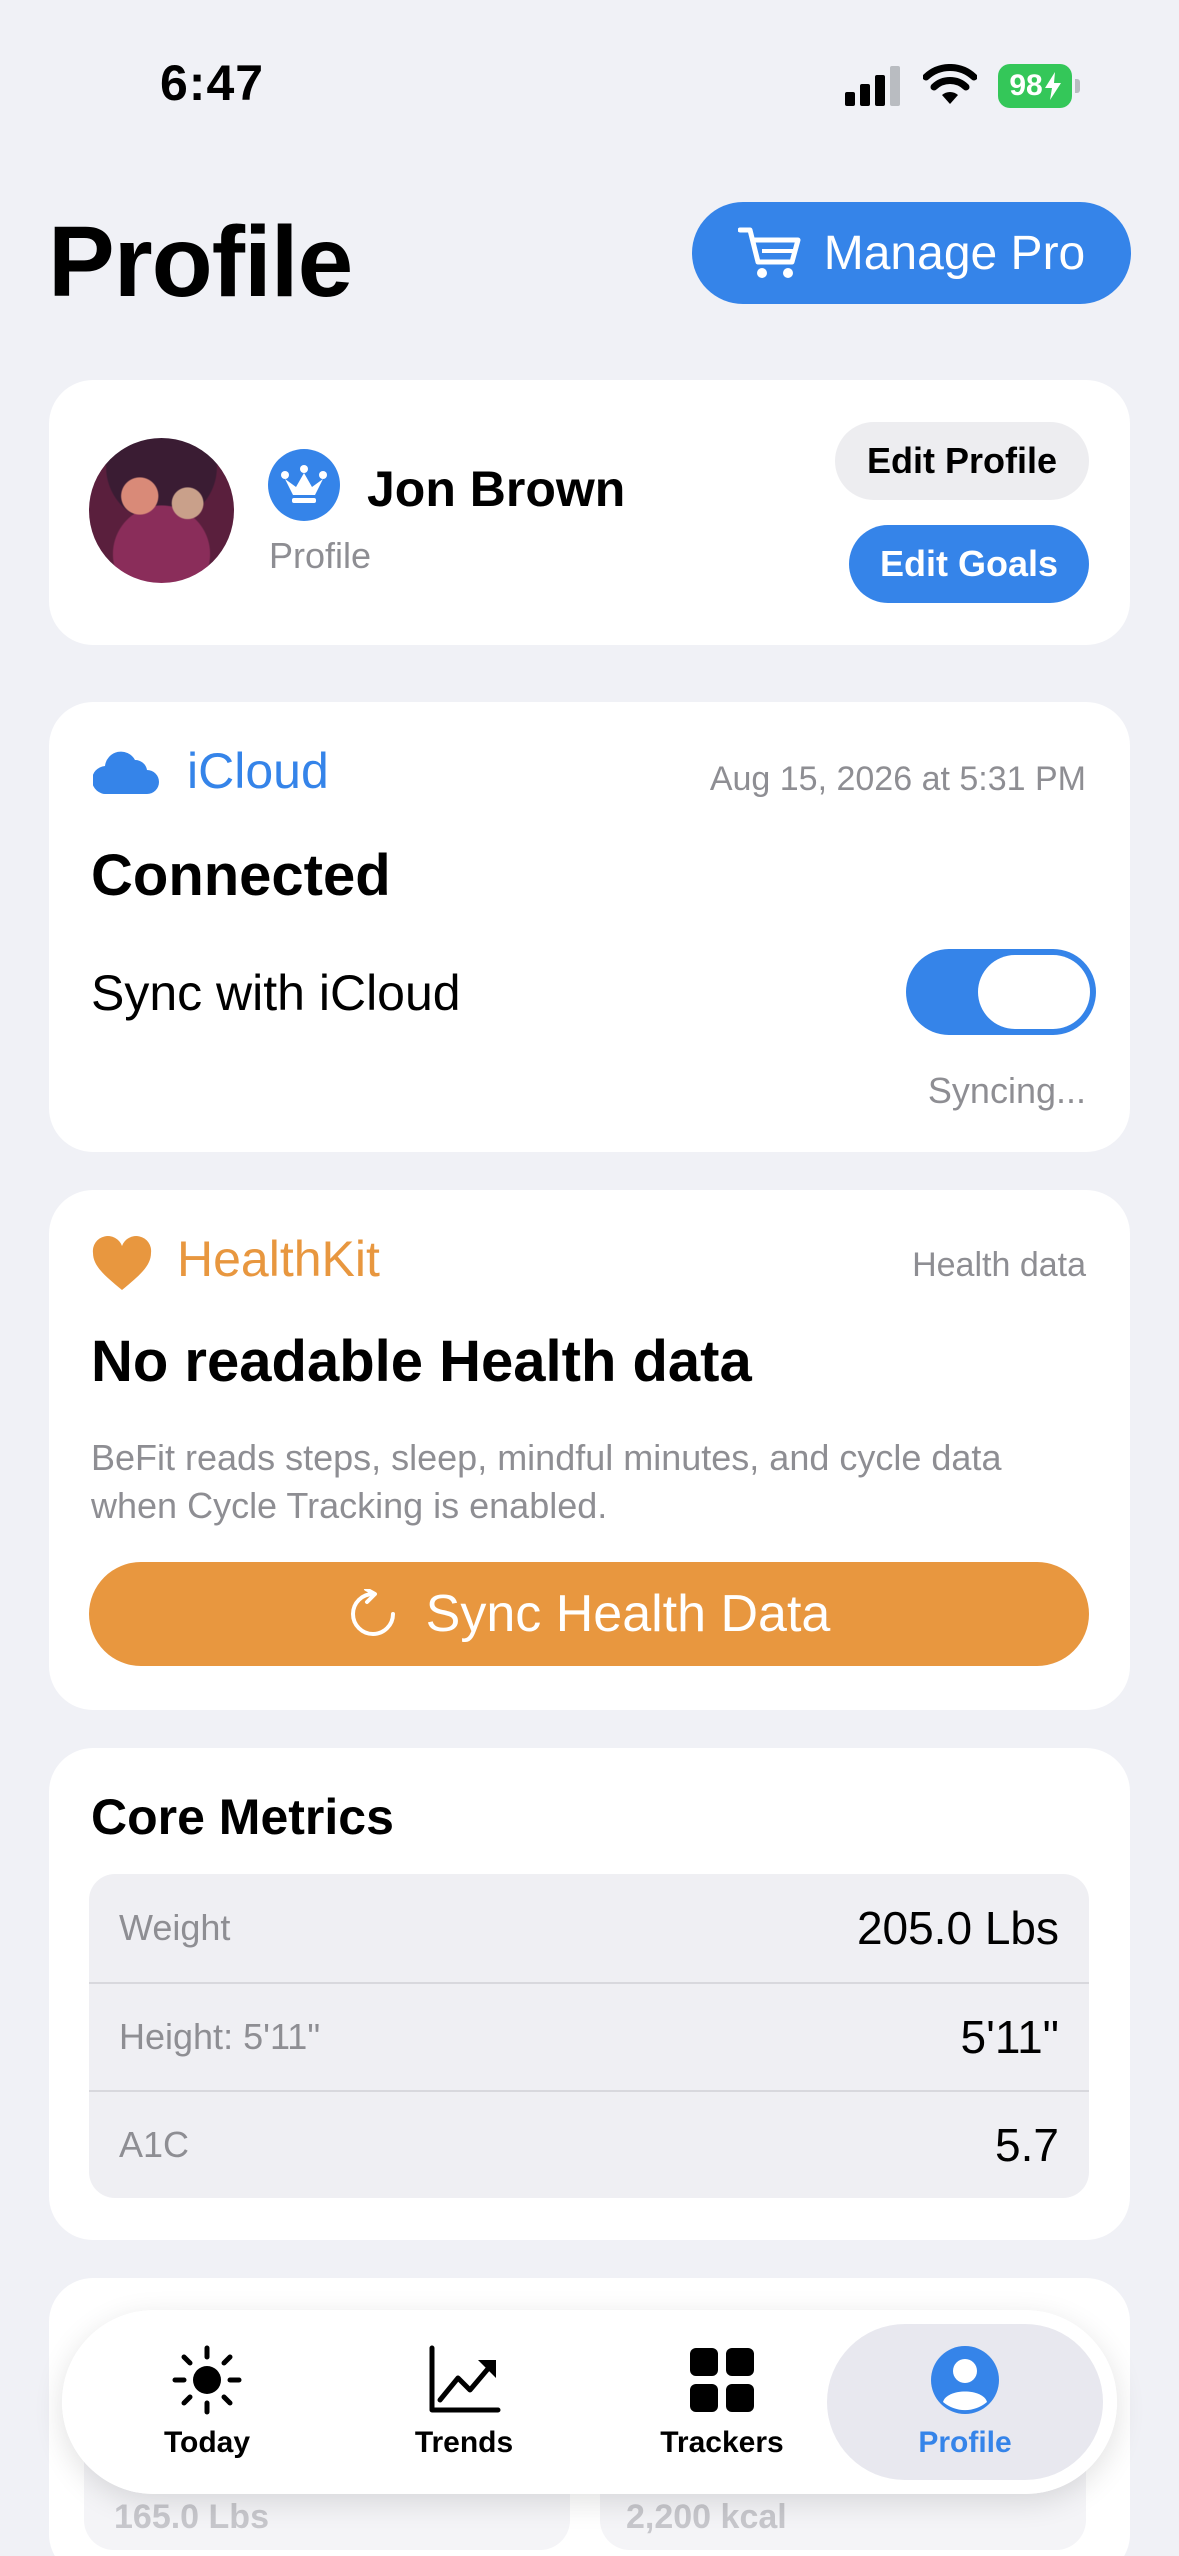  I want to click on health-data-note: Health data, so click(999, 1265).